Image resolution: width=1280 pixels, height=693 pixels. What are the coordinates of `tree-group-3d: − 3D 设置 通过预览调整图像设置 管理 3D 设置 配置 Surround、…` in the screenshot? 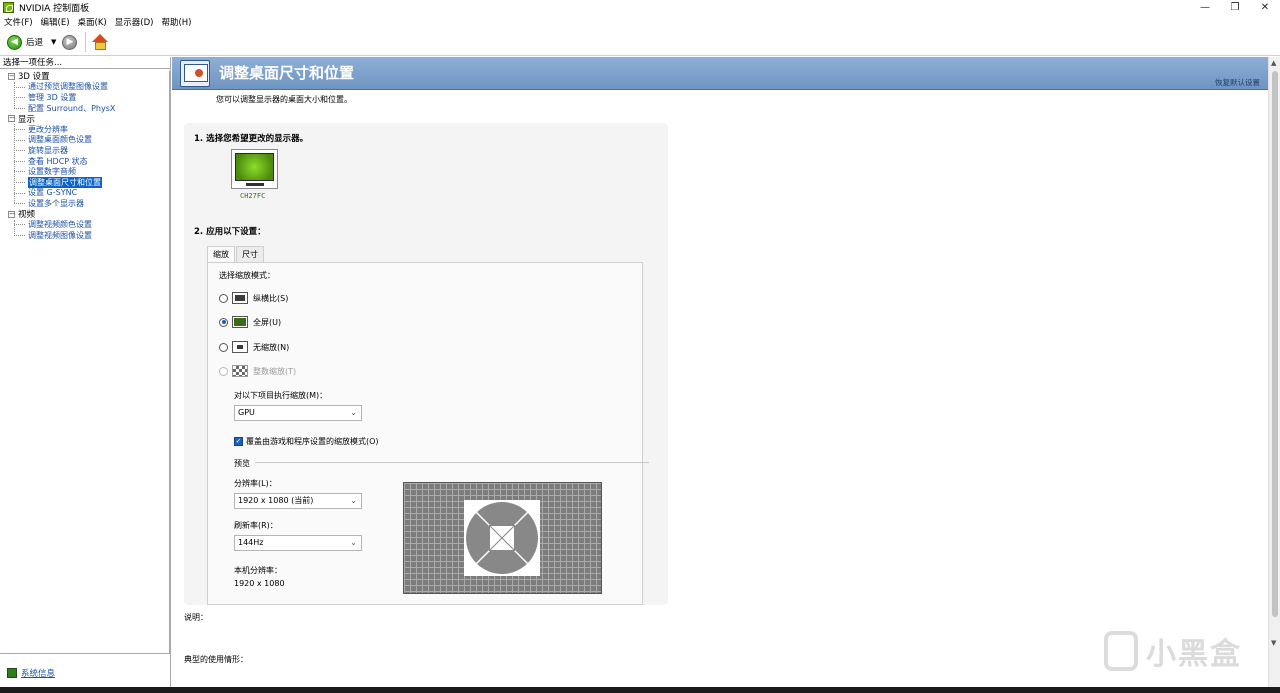 It's located at (84, 92).